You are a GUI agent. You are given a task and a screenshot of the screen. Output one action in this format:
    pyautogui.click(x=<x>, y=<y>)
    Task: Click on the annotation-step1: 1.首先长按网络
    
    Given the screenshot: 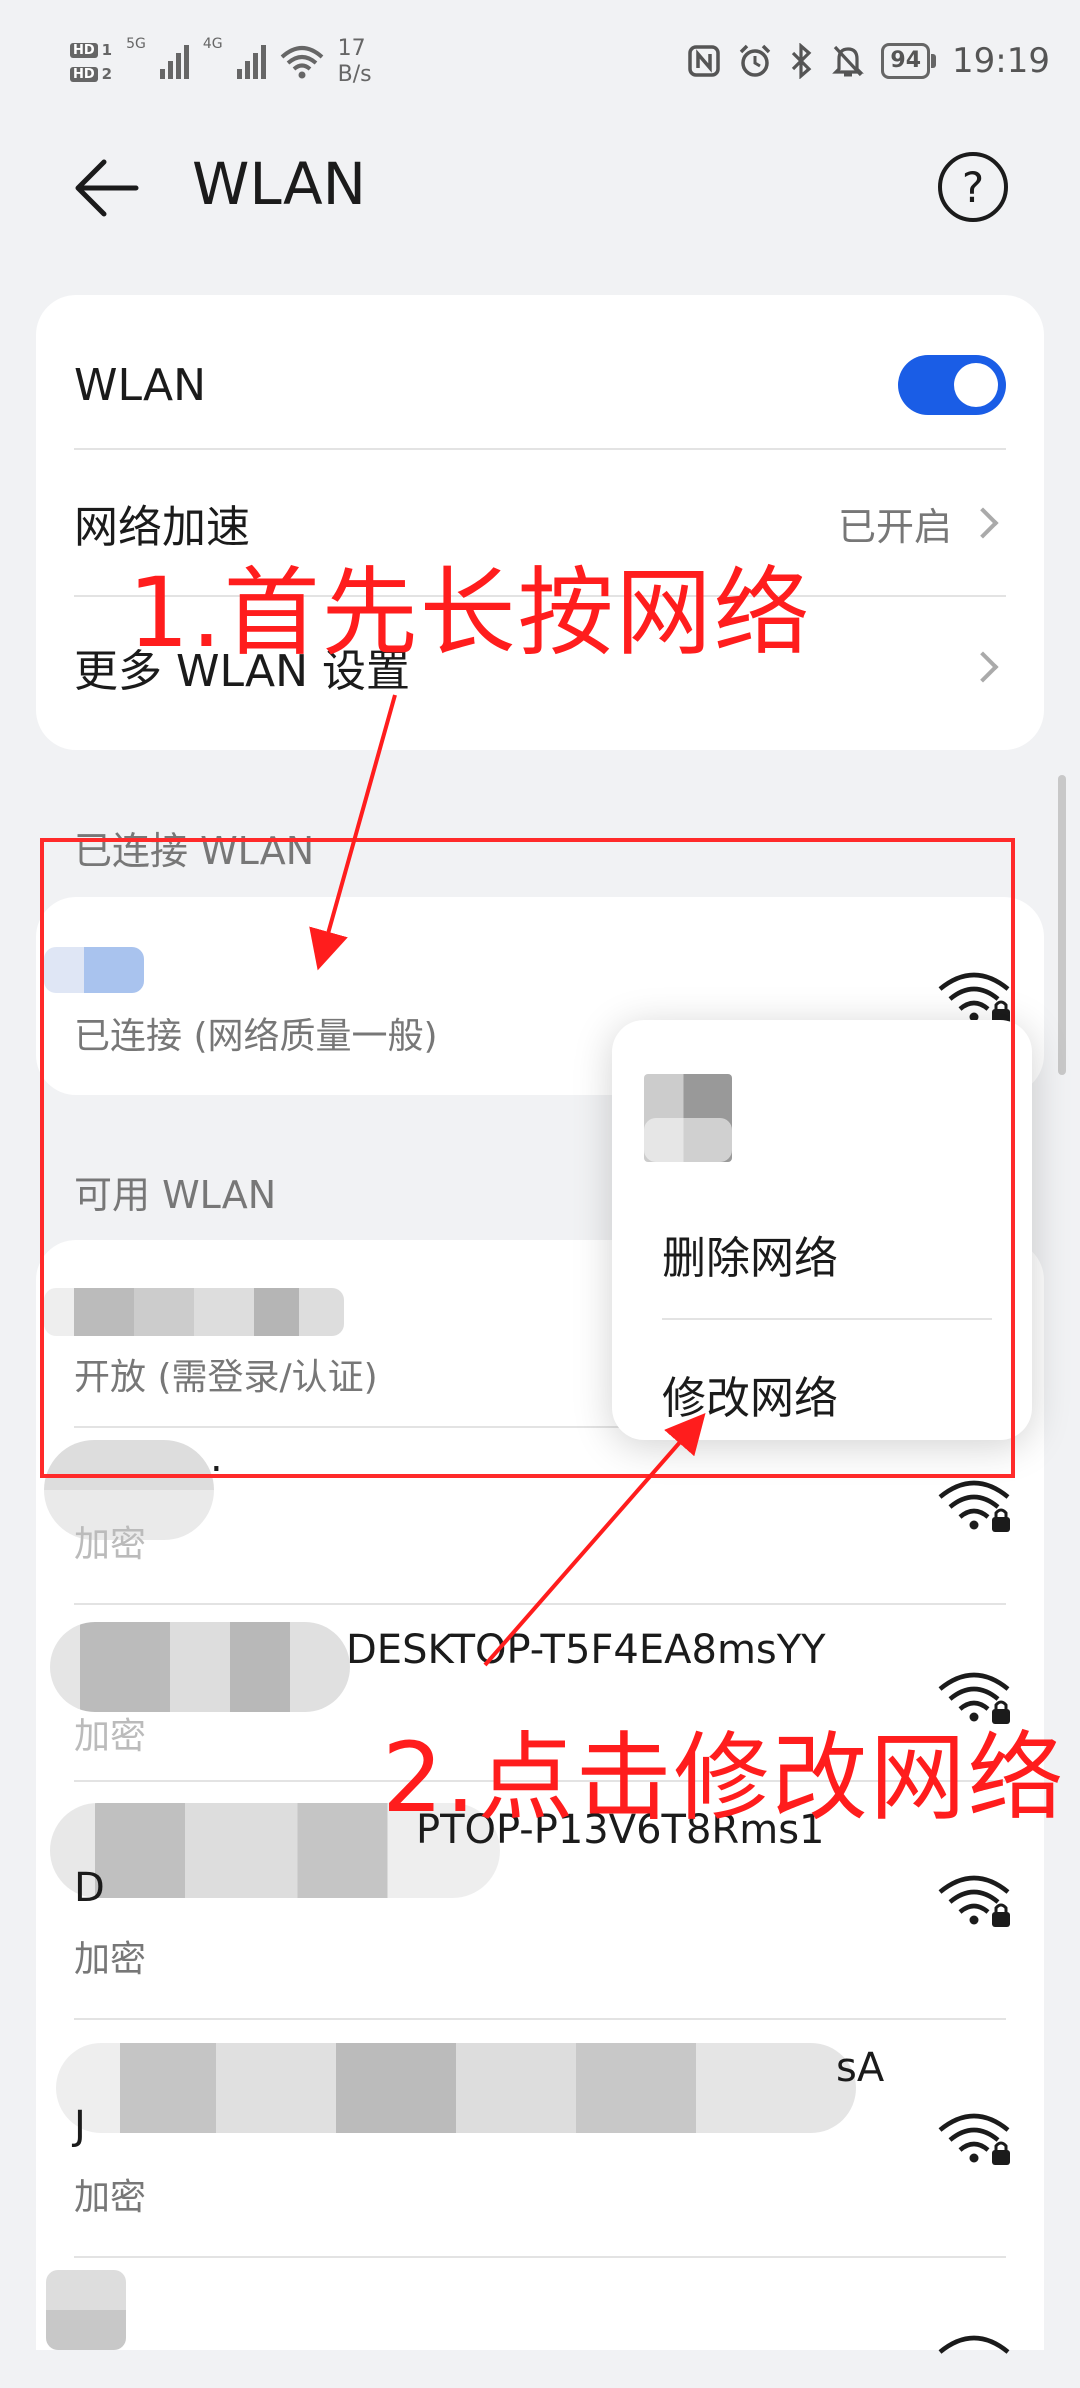 What is the action you would take?
    pyautogui.click(x=470, y=613)
    